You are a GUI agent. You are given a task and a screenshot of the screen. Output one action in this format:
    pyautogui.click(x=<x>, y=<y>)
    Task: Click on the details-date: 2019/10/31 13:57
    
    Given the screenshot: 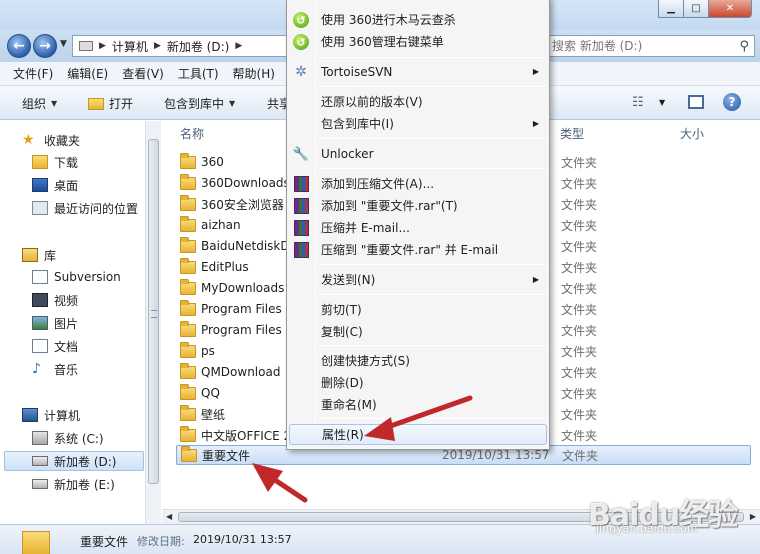 What is the action you would take?
    pyautogui.click(x=242, y=539)
    